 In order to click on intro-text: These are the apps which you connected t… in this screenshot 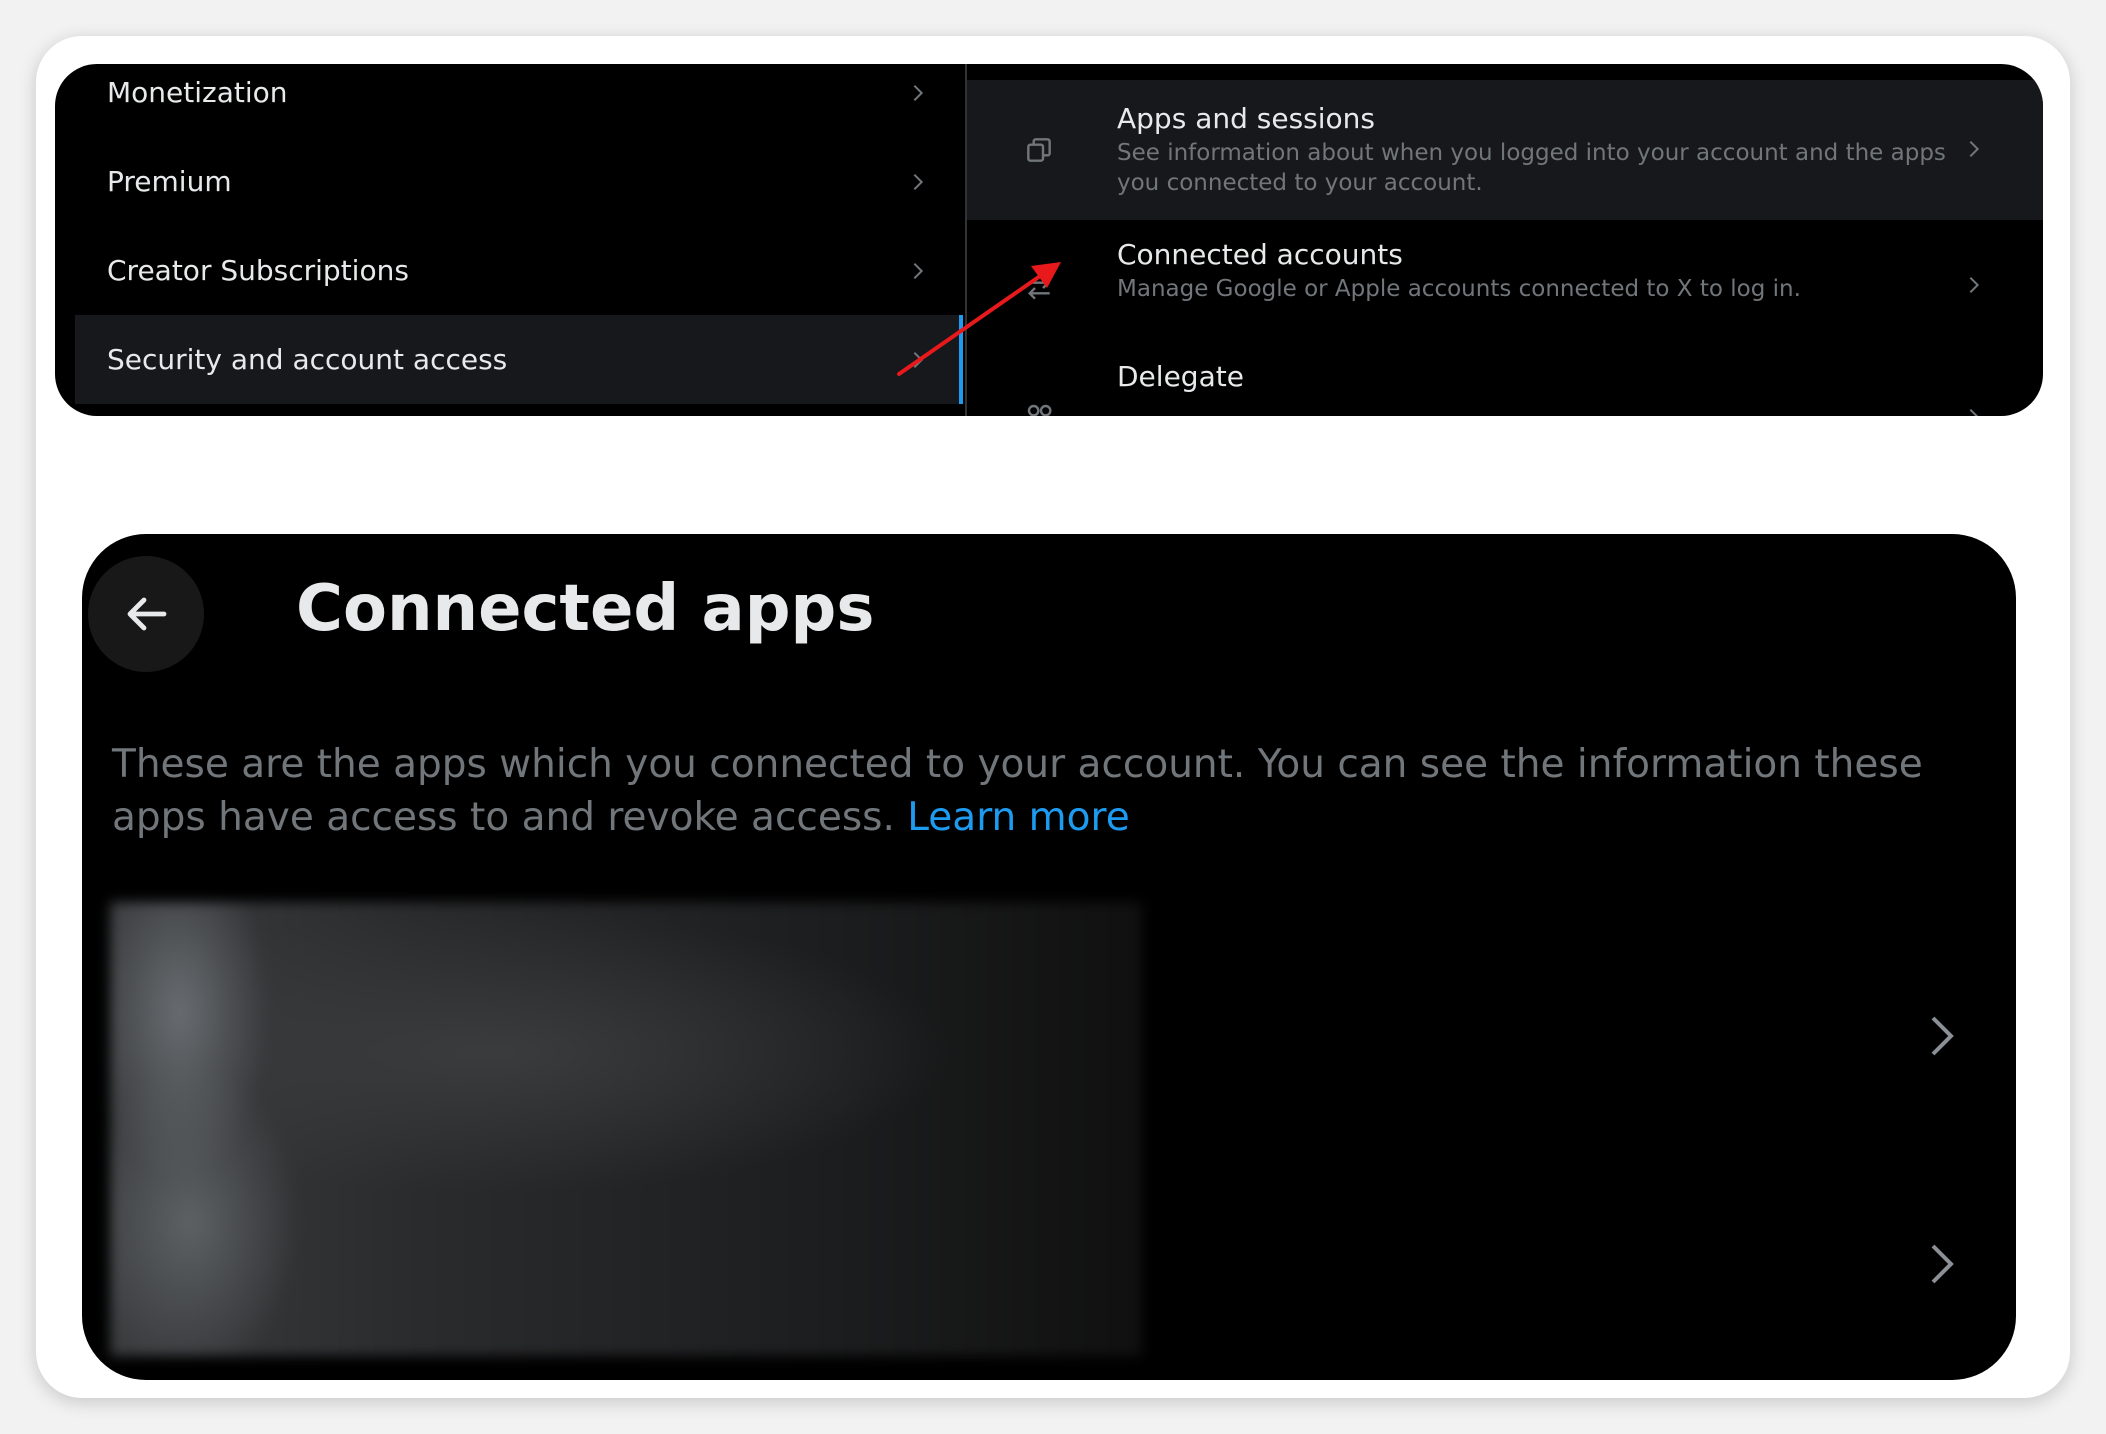, I will do `click(1052, 791)`.